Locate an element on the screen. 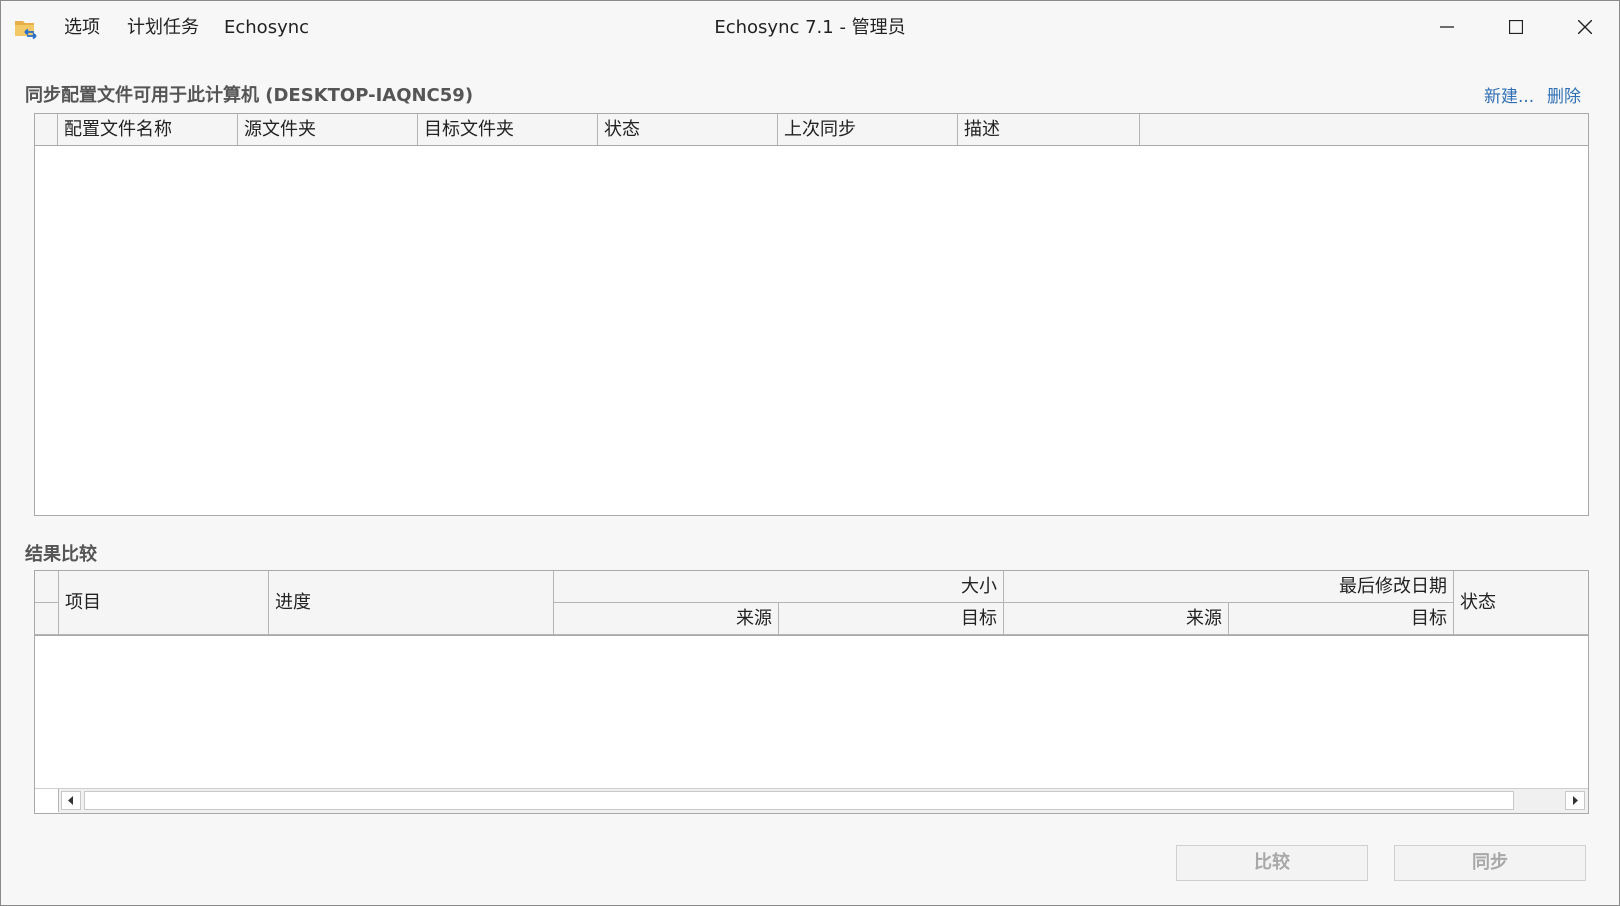  maximize-icon is located at coordinates (1516, 27).